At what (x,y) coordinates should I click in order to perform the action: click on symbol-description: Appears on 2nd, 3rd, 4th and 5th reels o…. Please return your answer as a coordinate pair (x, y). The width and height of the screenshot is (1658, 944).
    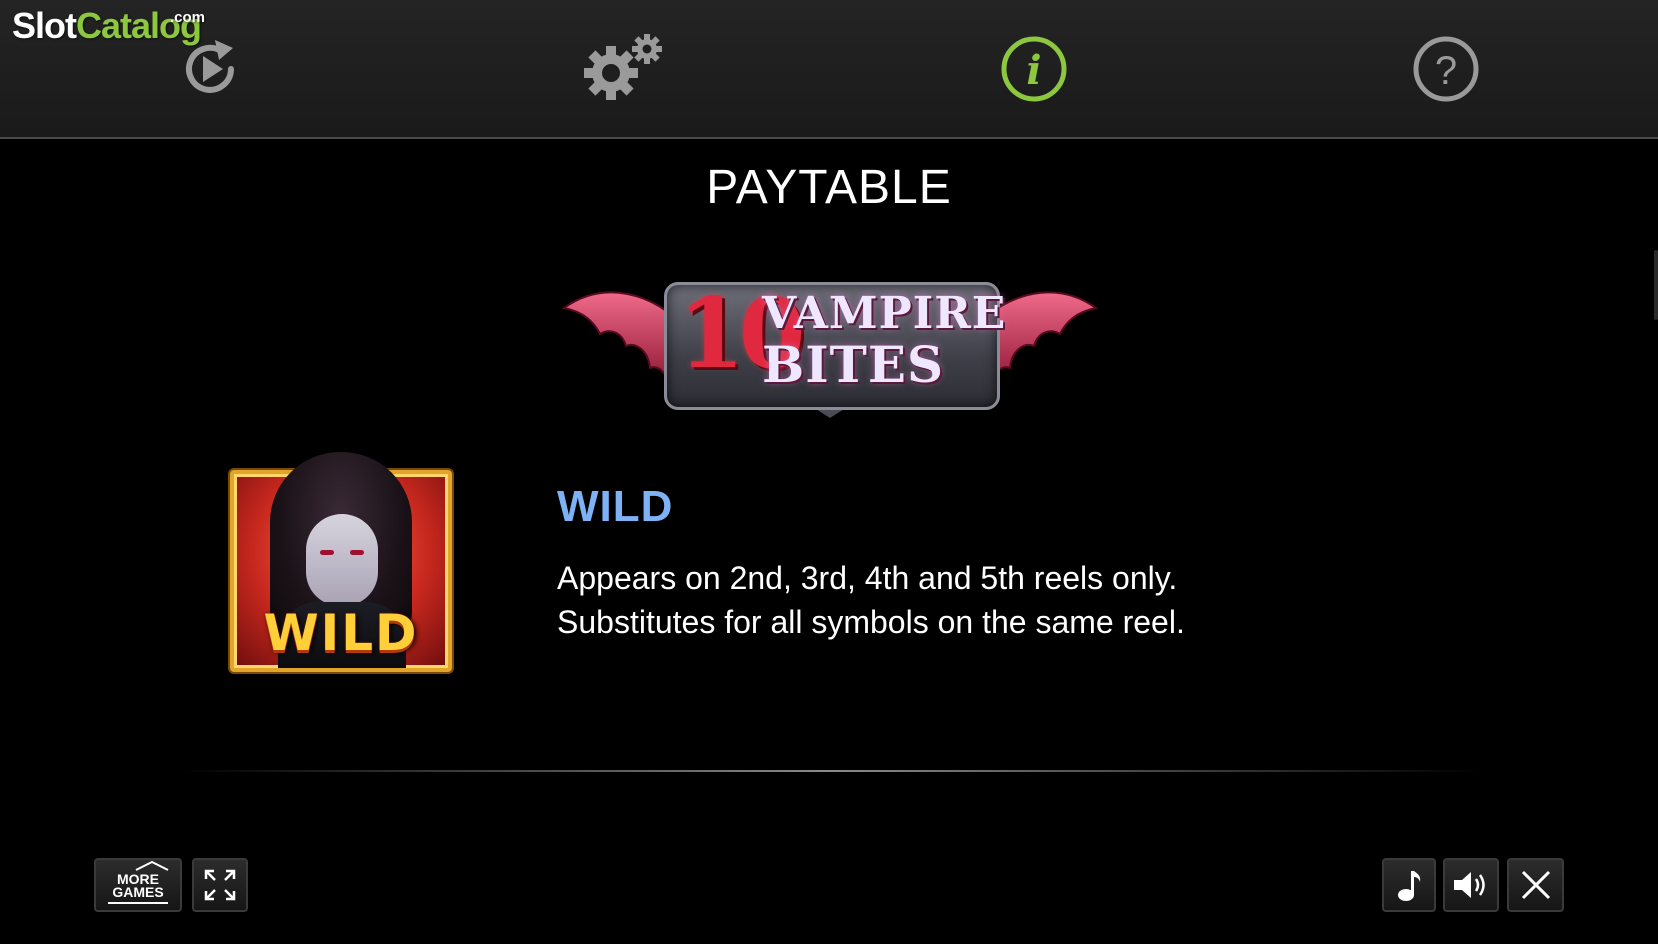
    Looking at the image, I should click on (1007, 600).